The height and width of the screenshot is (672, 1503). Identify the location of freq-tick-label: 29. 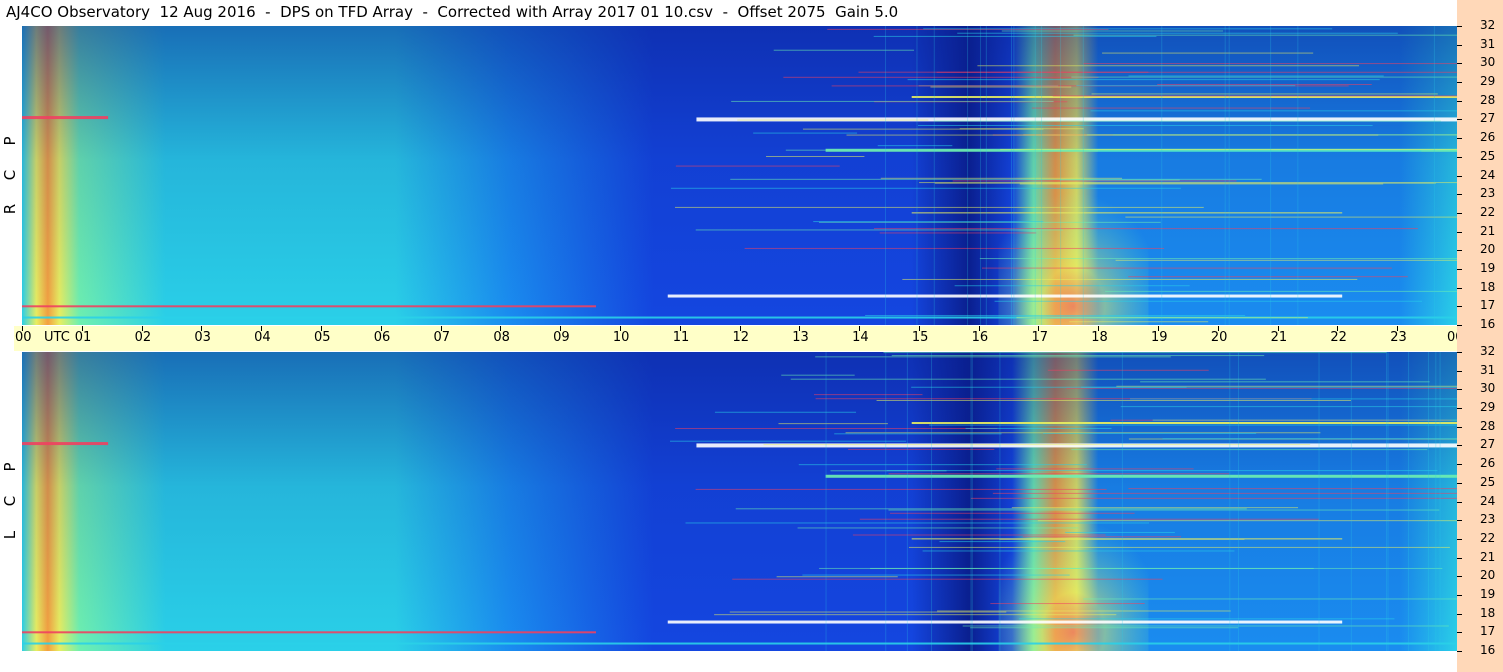
(1488, 407).